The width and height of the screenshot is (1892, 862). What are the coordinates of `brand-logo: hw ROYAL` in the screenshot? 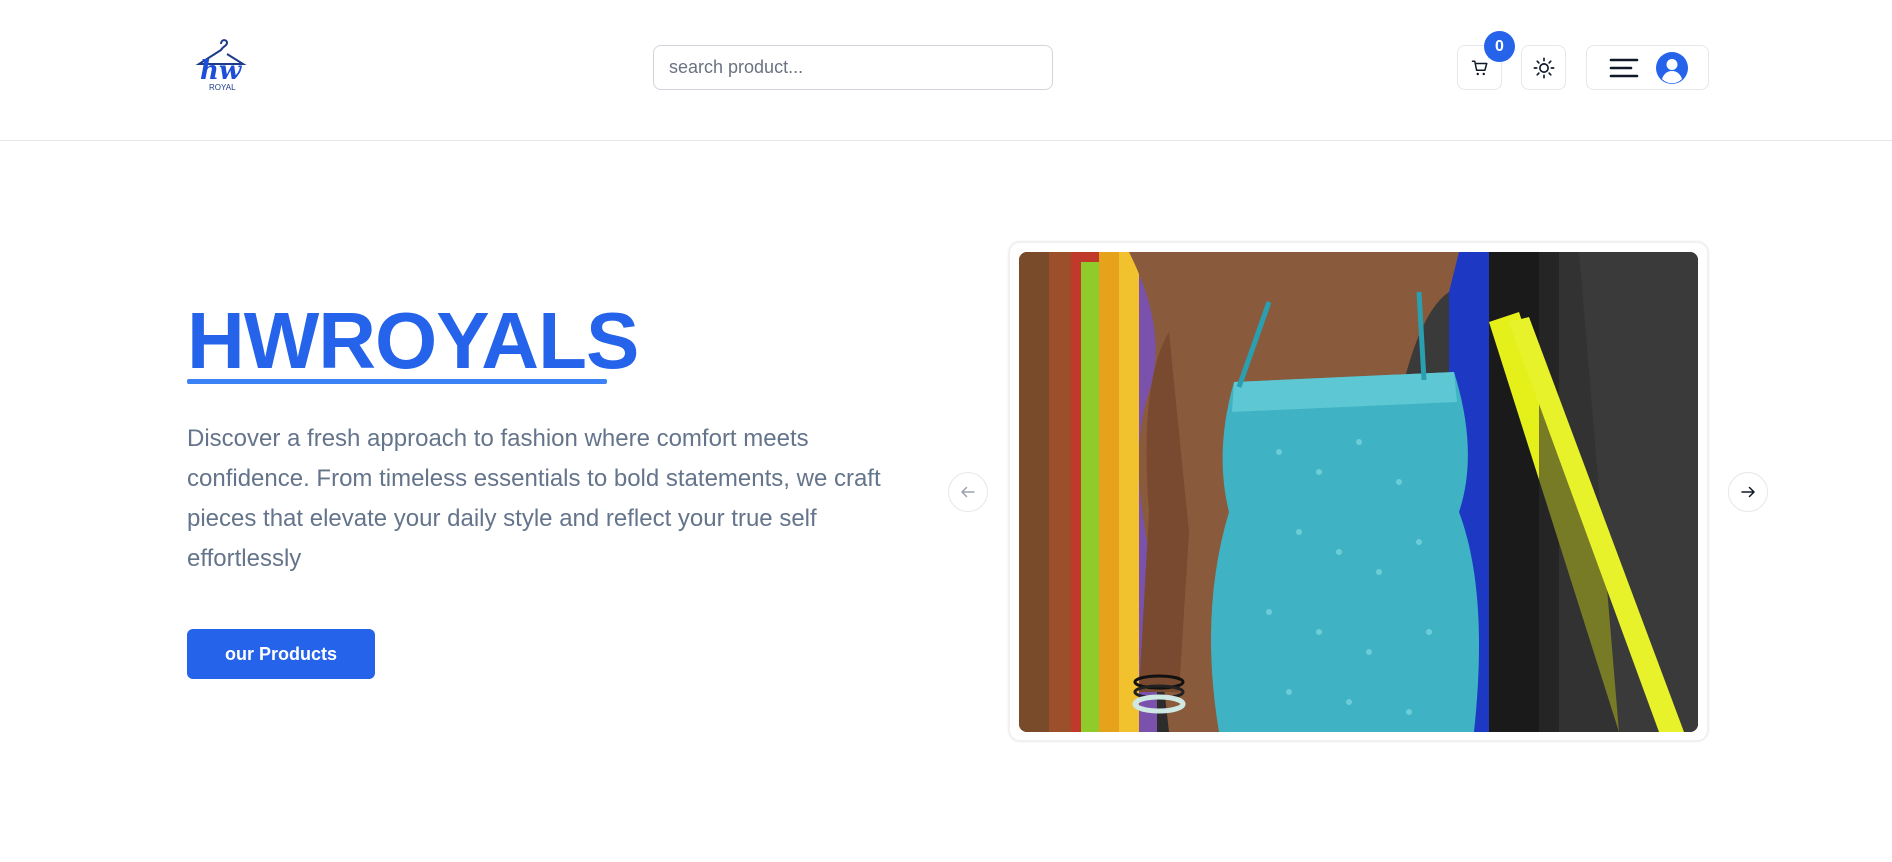 It's located at (221, 64).